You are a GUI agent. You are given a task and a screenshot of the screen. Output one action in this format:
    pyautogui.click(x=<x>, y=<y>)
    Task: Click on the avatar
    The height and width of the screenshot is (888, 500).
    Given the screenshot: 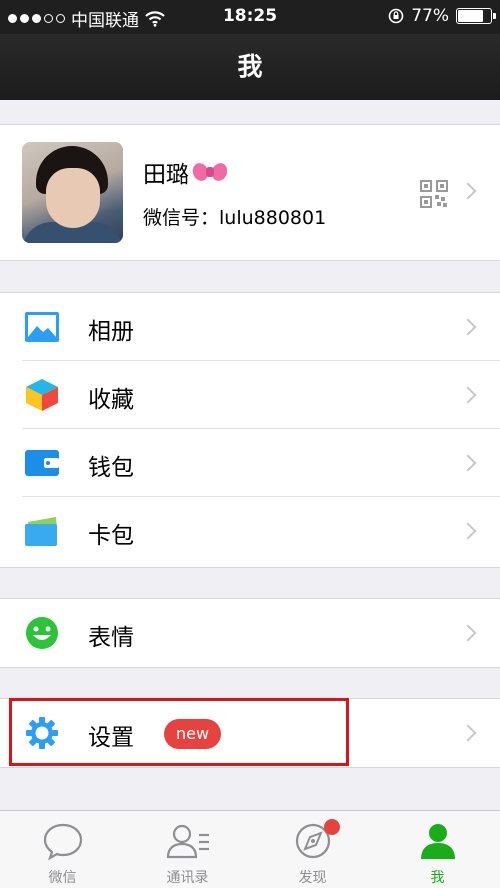 What is the action you would take?
    pyautogui.click(x=72, y=192)
    